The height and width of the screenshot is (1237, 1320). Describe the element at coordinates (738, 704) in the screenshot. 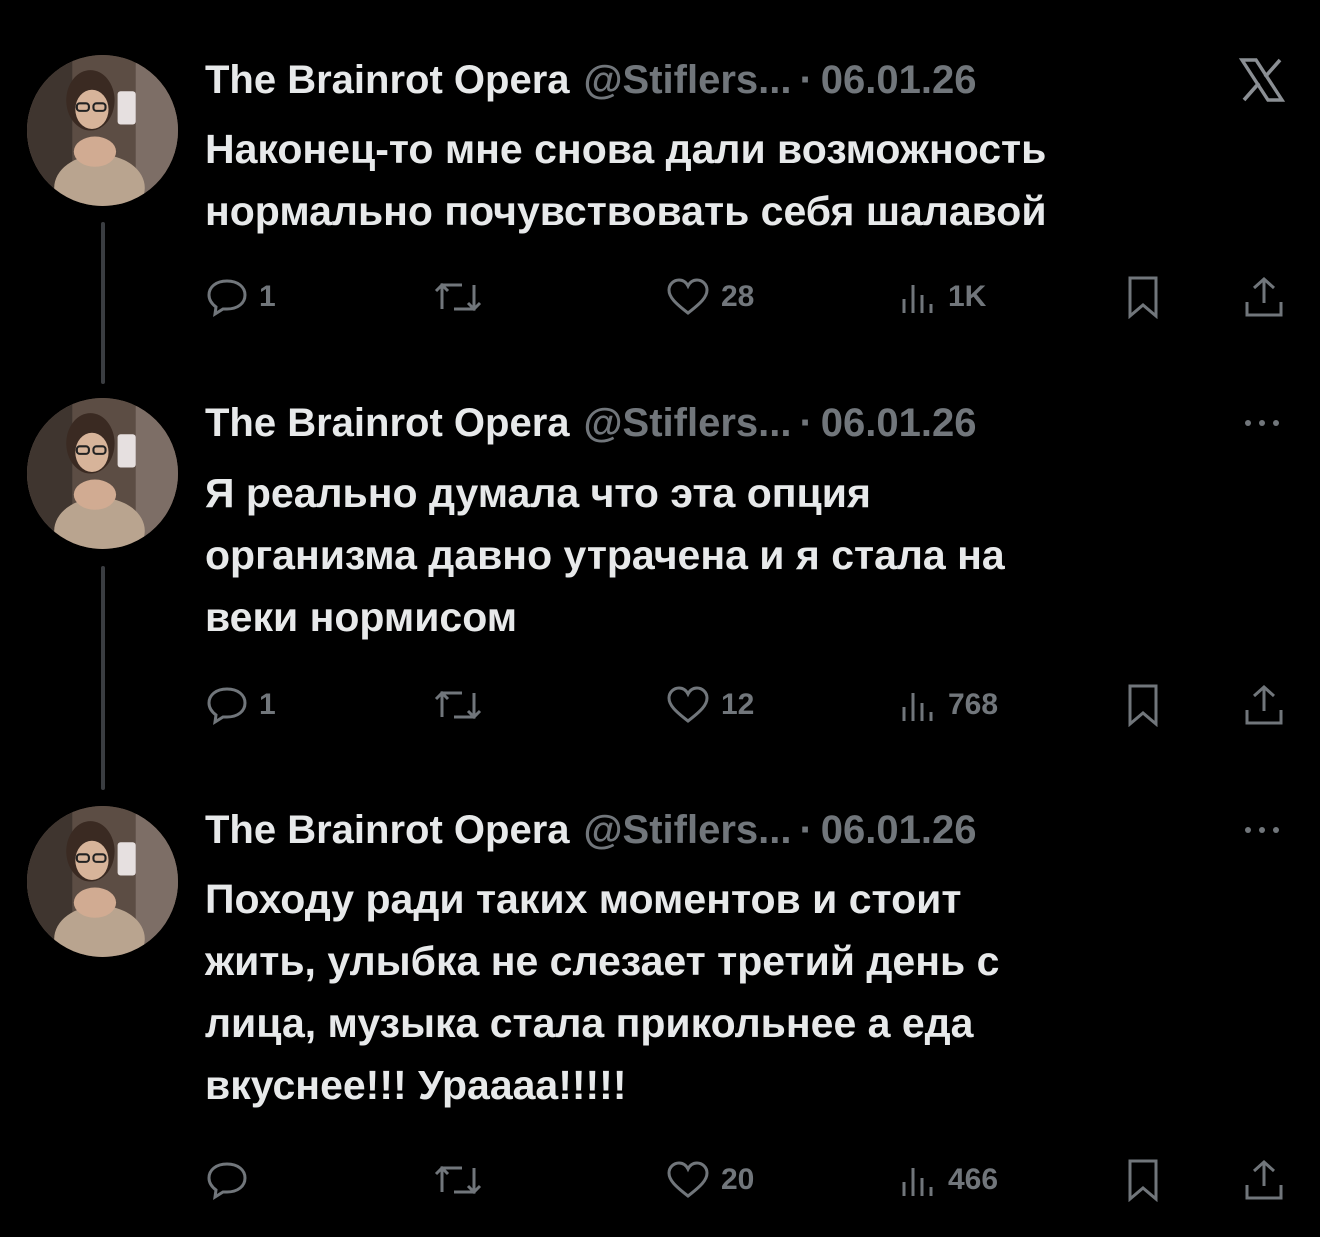

I see `like-count: 12` at that location.